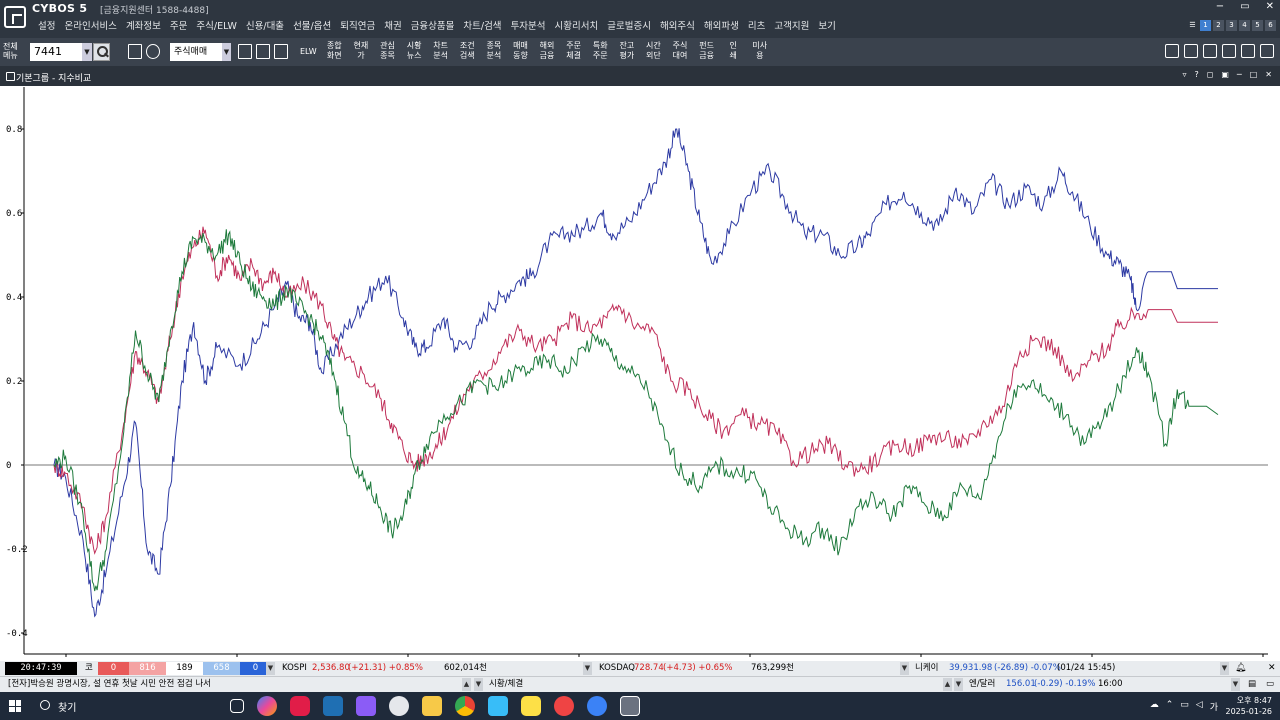  I want to click on link-icon: ◻, so click(1210, 74).